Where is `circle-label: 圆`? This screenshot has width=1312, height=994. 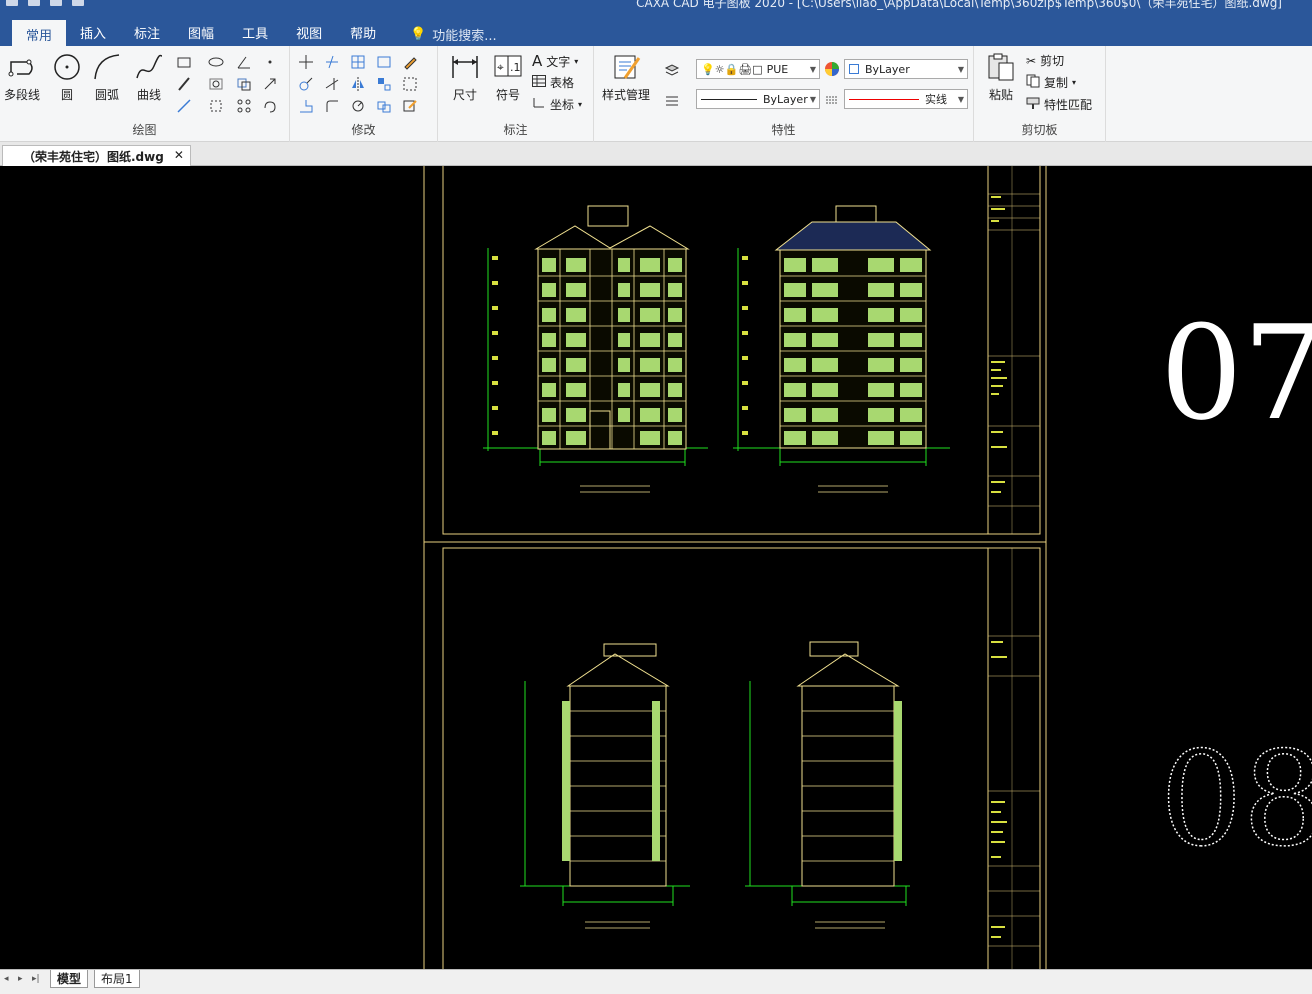
circle-label: 圆 is located at coordinates (66, 95).